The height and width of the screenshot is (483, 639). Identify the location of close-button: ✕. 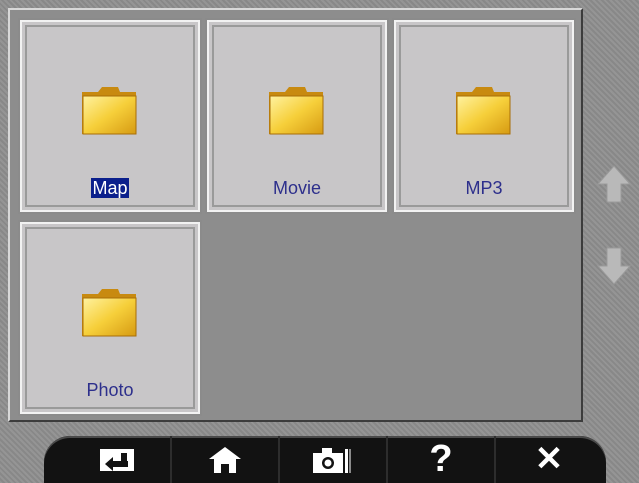
(549, 459).